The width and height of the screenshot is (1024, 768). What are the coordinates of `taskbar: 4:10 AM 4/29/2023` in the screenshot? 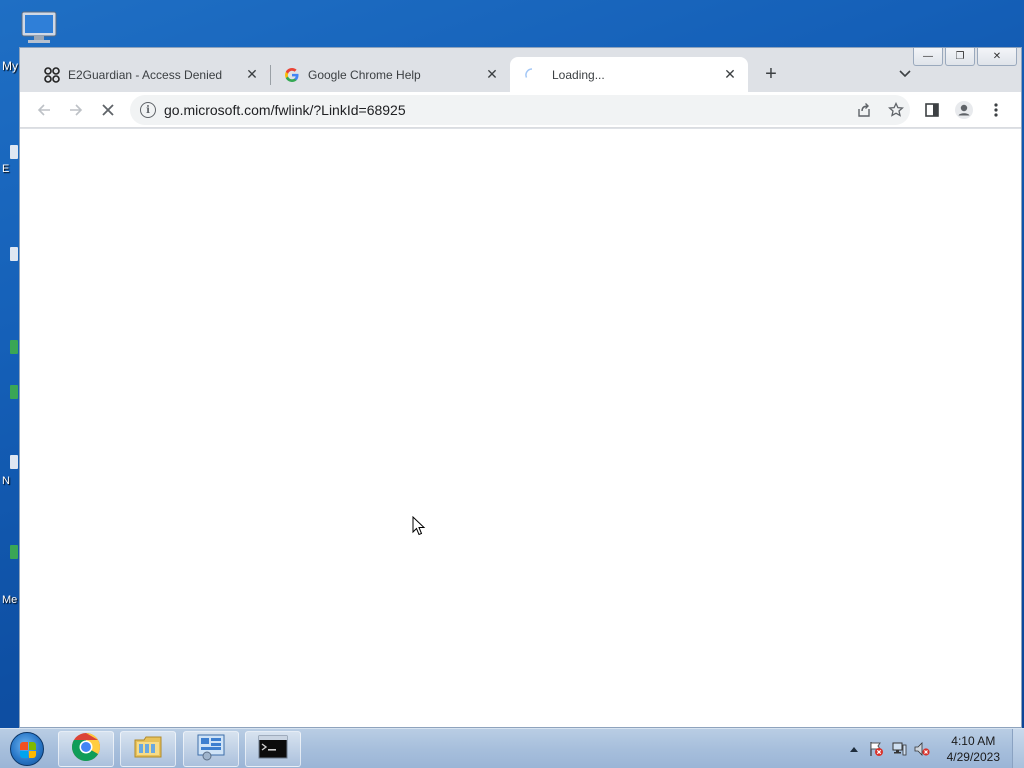 It's located at (512, 748).